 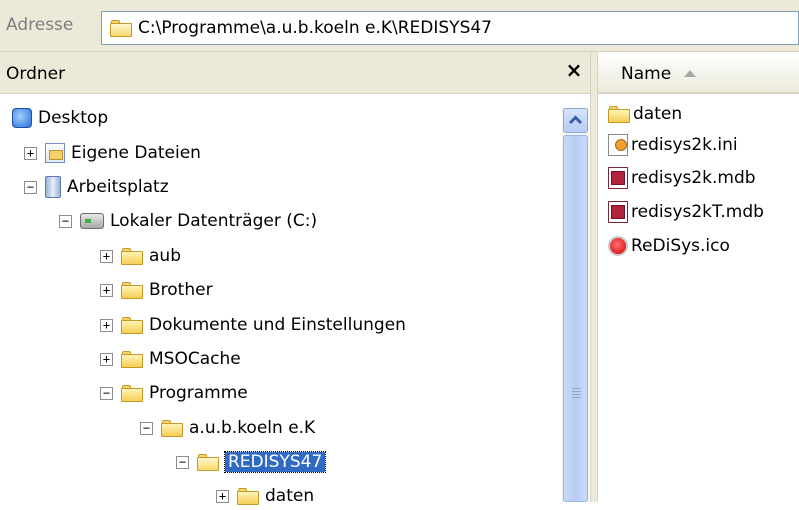 What do you see at coordinates (198, 393) in the screenshot?
I see `tree-item-label: Programme` at bounding box center [198, 393].